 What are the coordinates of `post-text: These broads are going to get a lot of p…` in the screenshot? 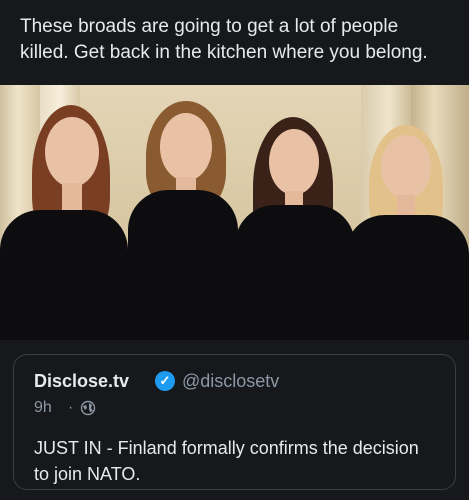 It's located at (224, 39).